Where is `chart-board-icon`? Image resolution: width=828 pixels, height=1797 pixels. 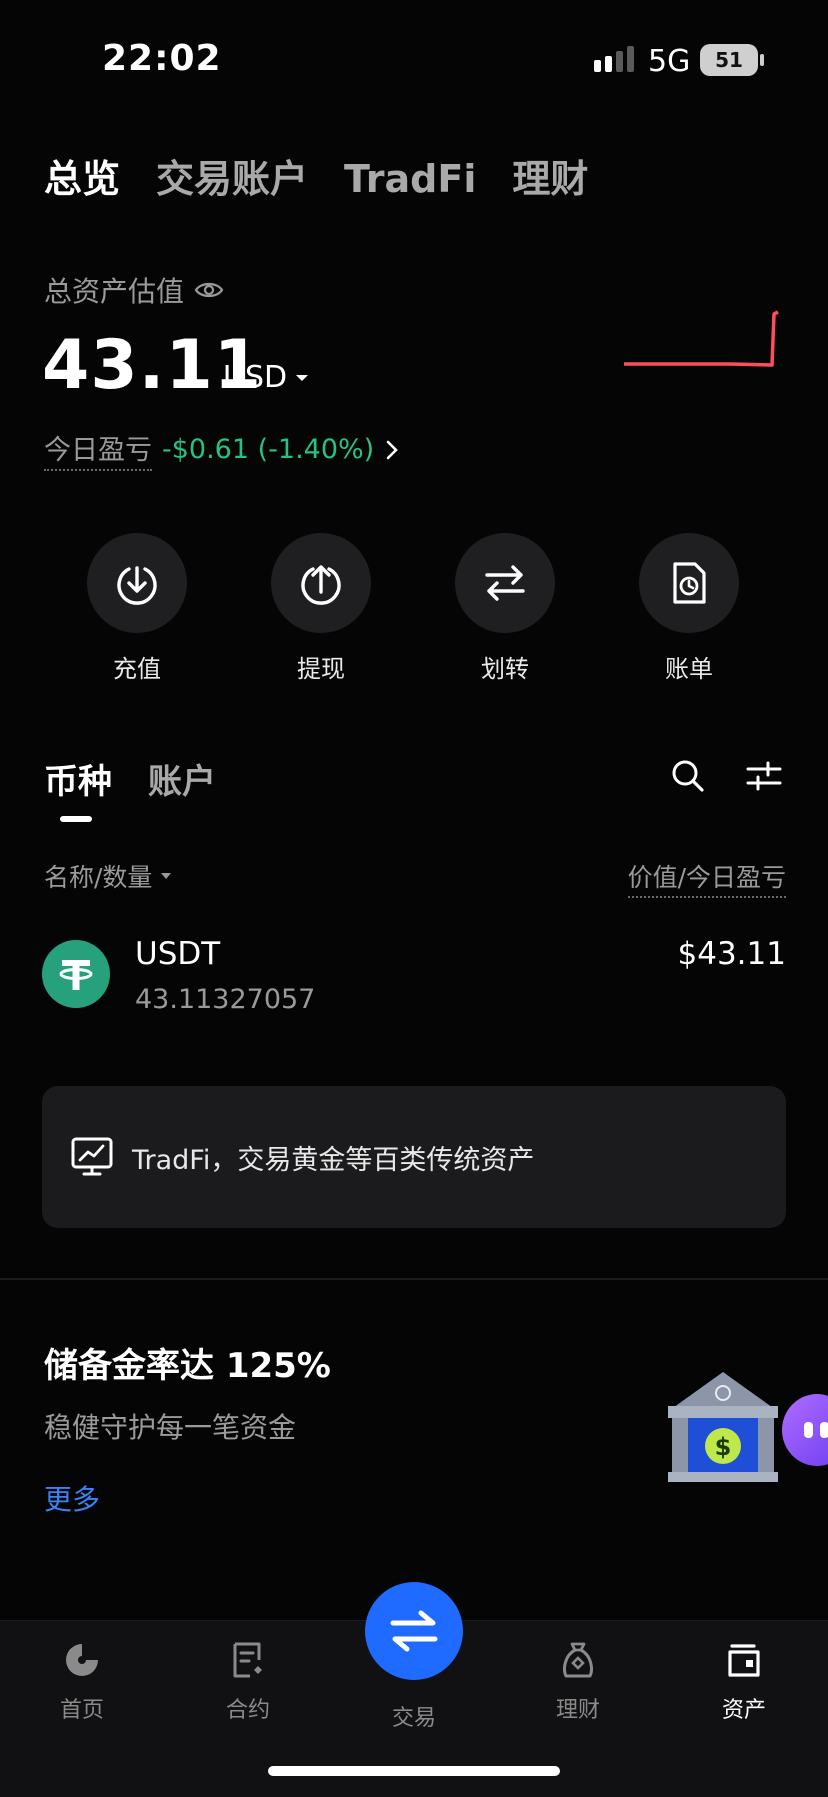 chart-board-icon is located at coordinates (92, 1156).